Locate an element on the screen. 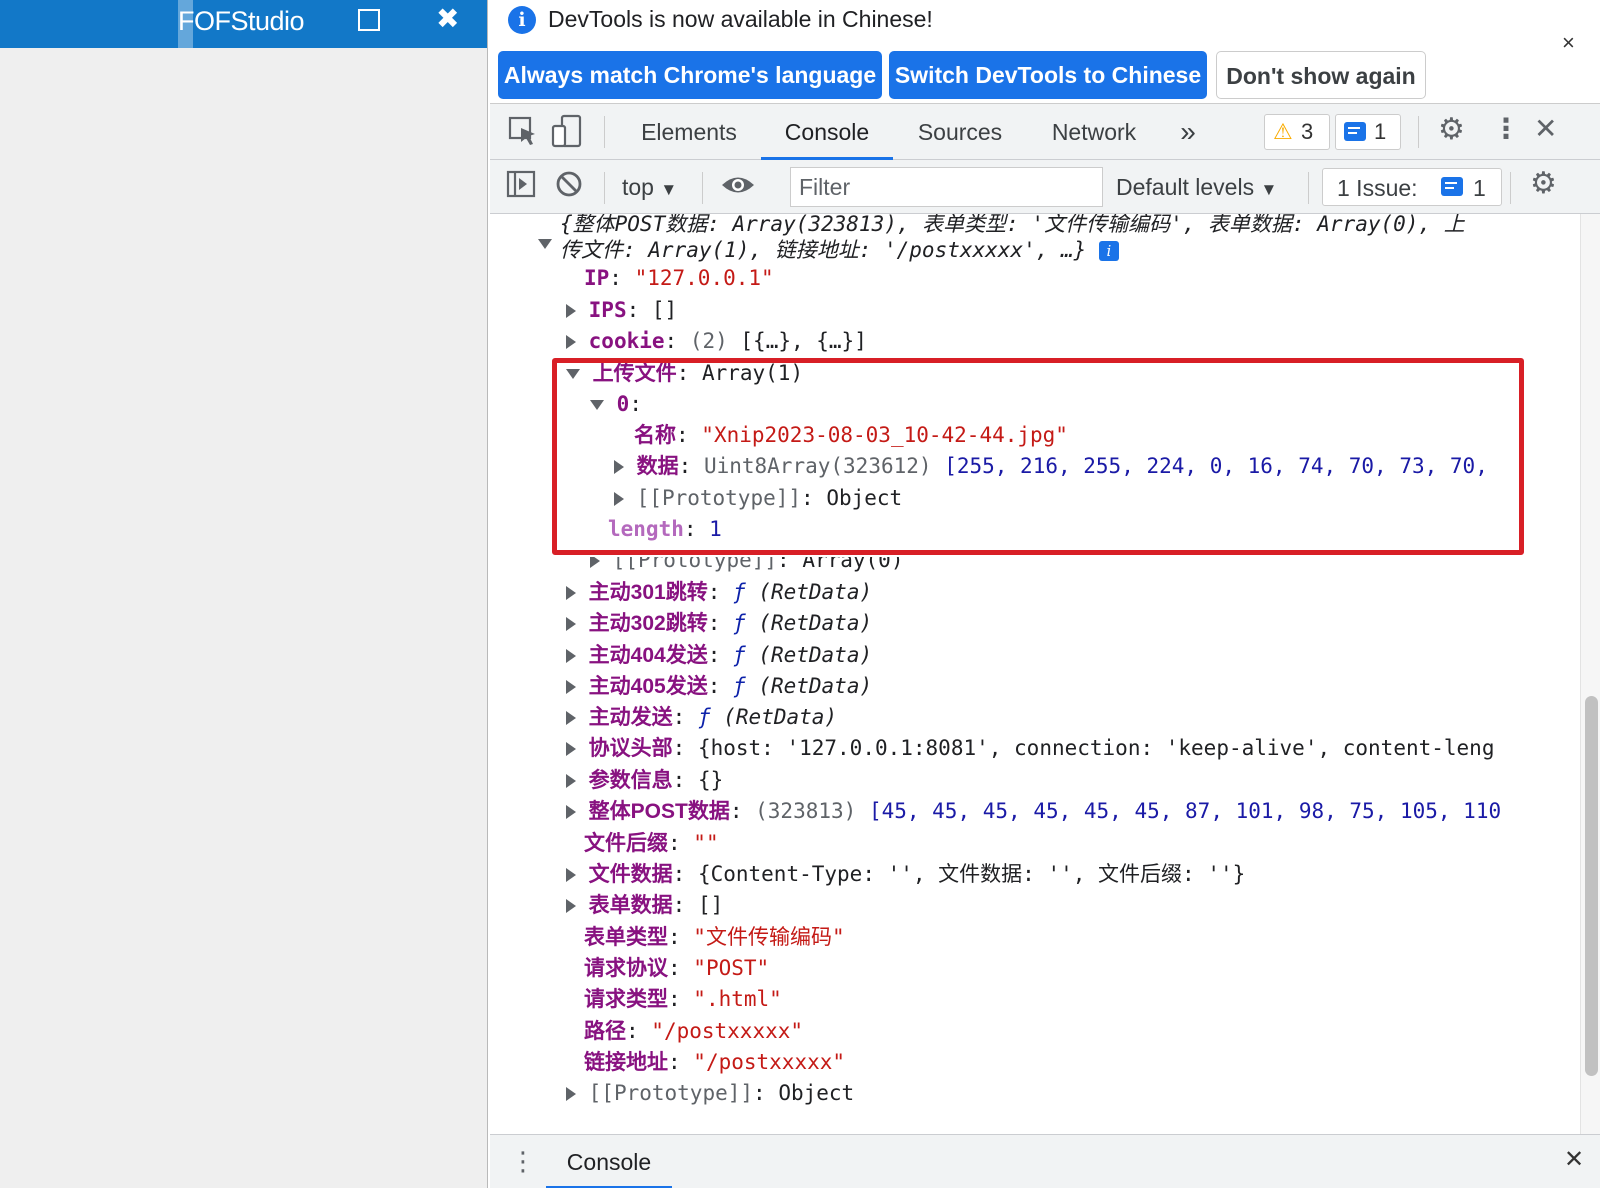 This screenshot has height=1188, width=1600. prop-ips: IPS: [] is located at coordinates (621, 310).